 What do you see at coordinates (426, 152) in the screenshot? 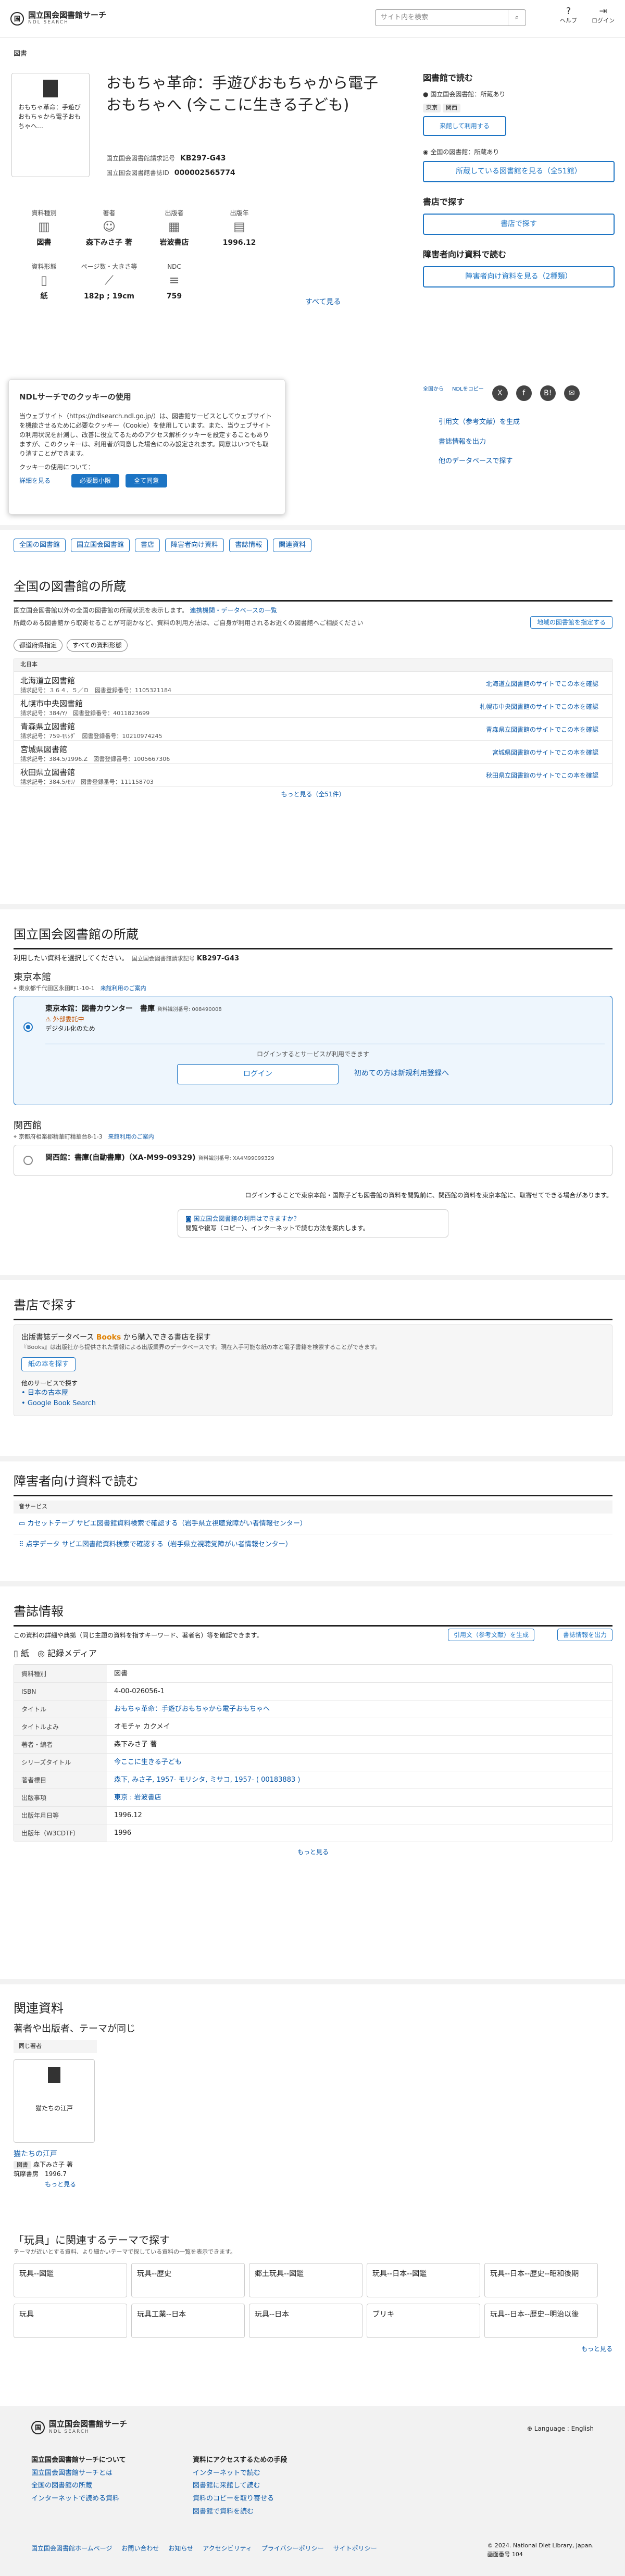
I see `library-icon: ◉` at bounding box center [426, 152].